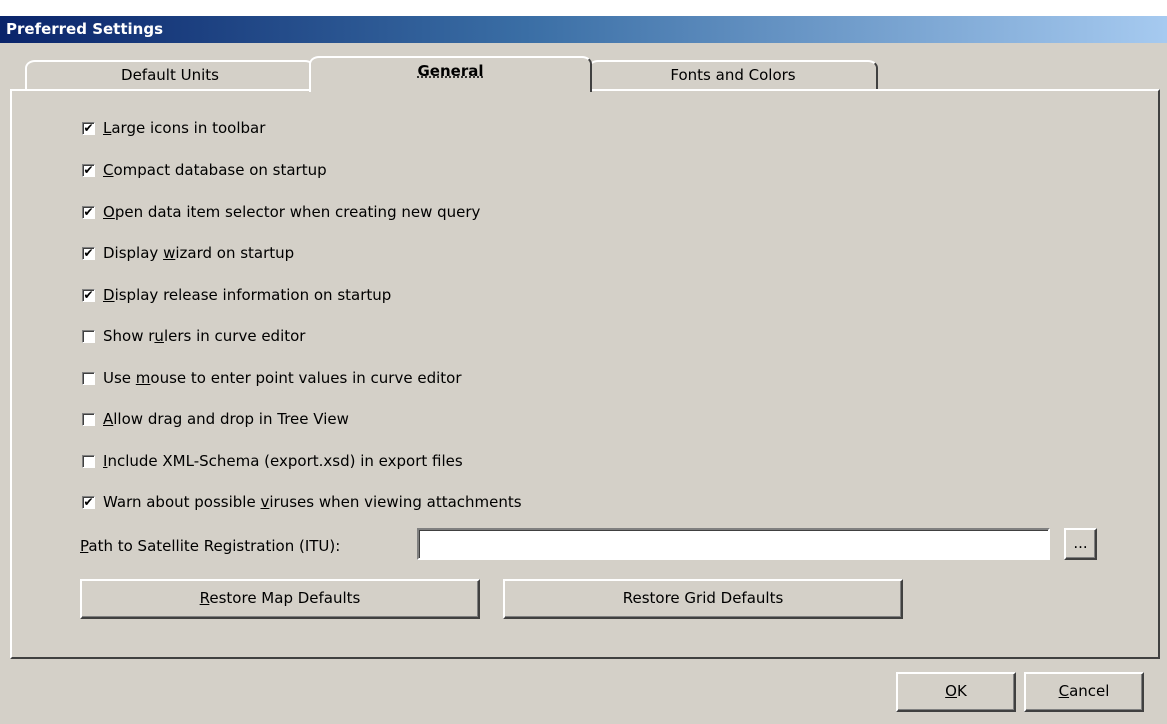  What do you see at coordinates (210, 546) in the screenshot?
I see `satellite-registration-path-label: Path to Satellite Registration (ITU):` at bounding box center [210, 546].